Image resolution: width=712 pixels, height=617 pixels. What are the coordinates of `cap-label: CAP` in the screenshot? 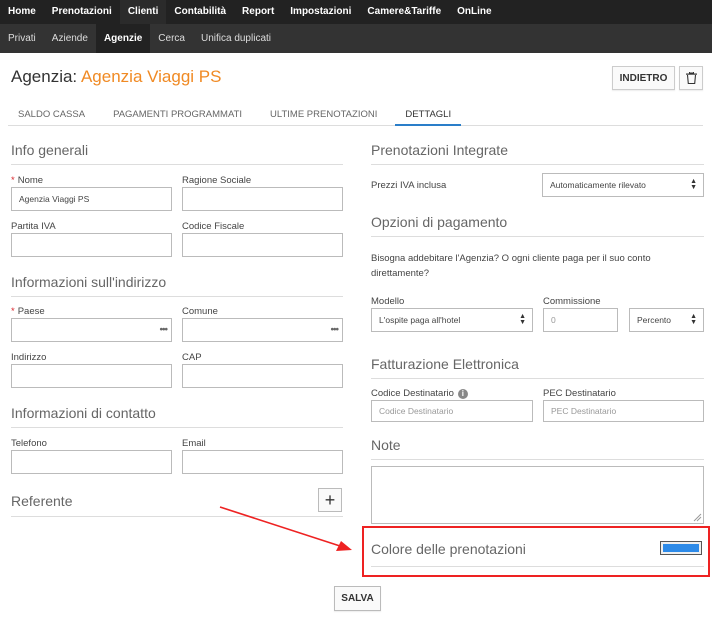 It's located at (192, 357).